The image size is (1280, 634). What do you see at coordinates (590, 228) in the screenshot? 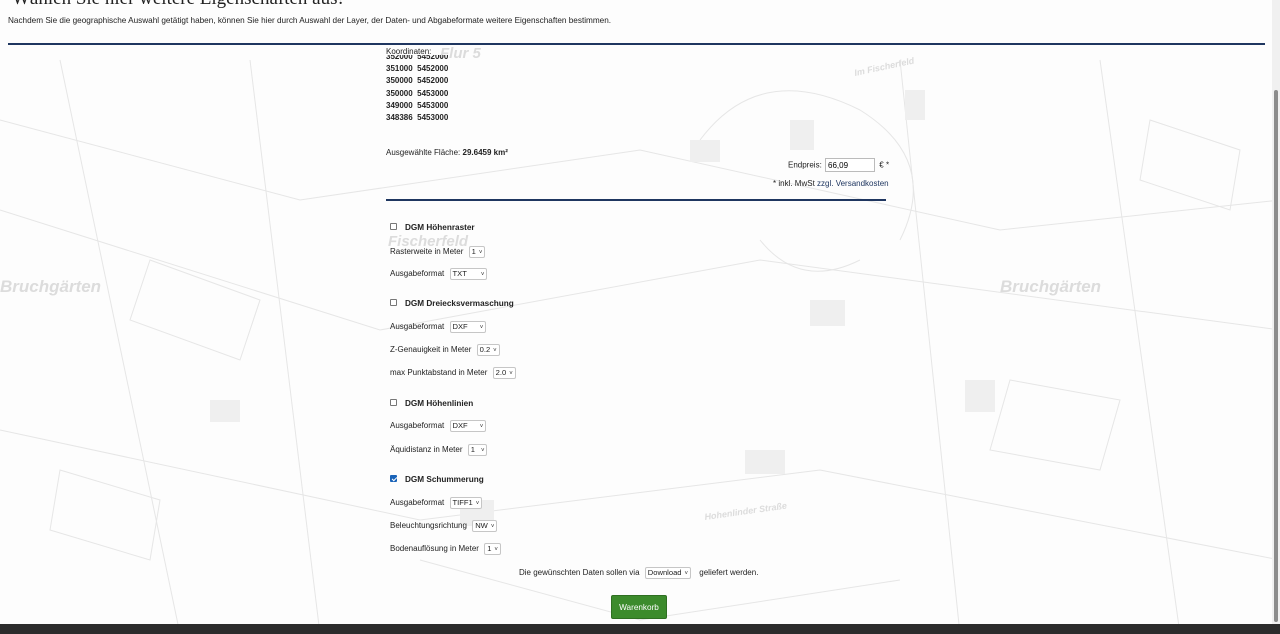
I see `product-title: DGM Höhenraster` at bounding box center [590, 228].